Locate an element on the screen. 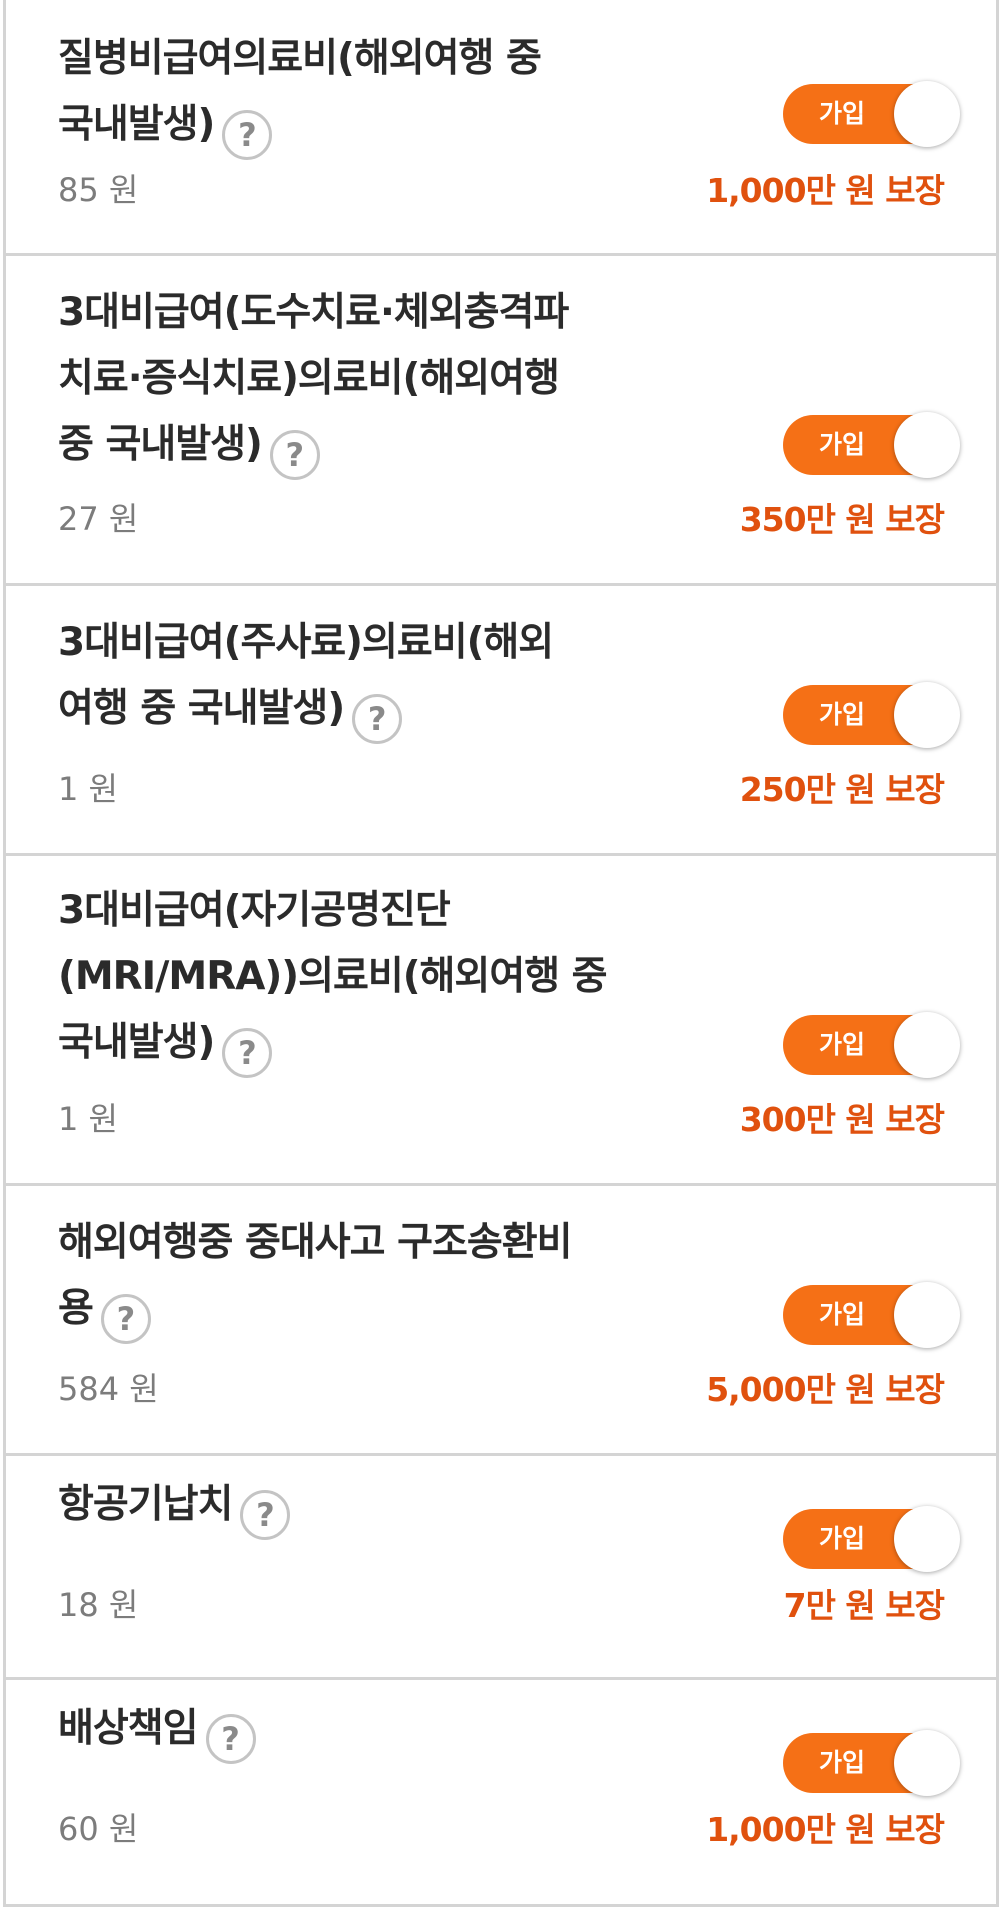  premium-price: 27 원 is located at coordinates (98, 519).